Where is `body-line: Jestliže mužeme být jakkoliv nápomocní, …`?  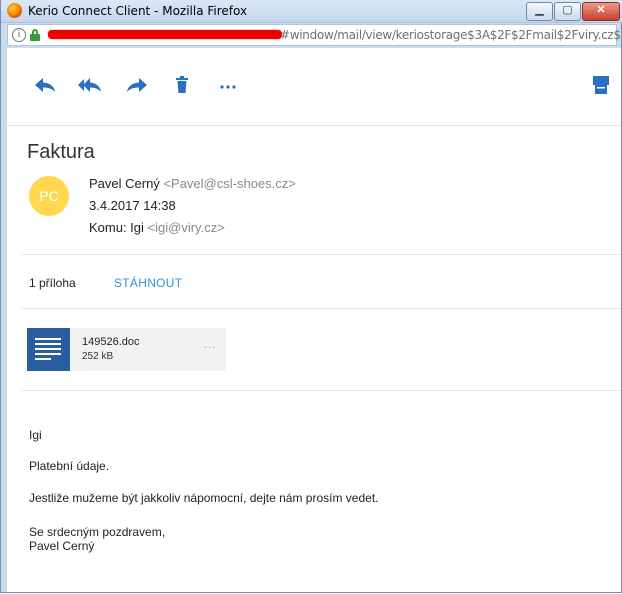
body-line: Jestliže mužeme být jakkoliv nápomocní, … is located at coordinates (204, 498).